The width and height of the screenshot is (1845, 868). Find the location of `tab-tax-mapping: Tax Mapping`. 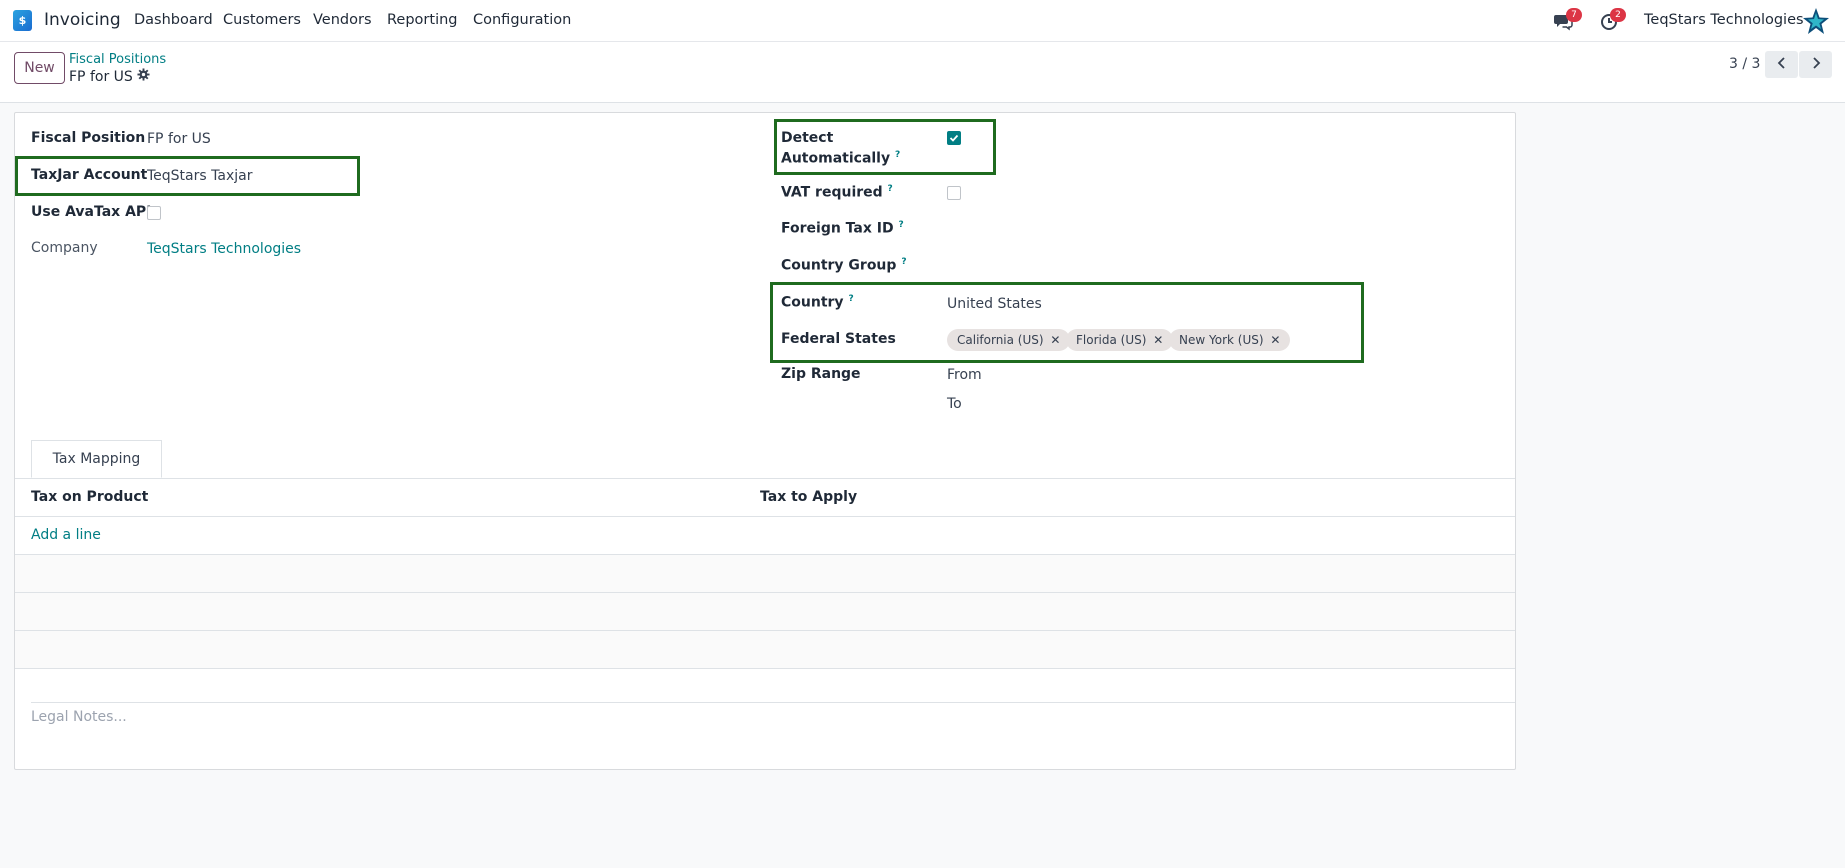

tab-tax-mapping: Tax Mapping is located at coordinates (96, 459).